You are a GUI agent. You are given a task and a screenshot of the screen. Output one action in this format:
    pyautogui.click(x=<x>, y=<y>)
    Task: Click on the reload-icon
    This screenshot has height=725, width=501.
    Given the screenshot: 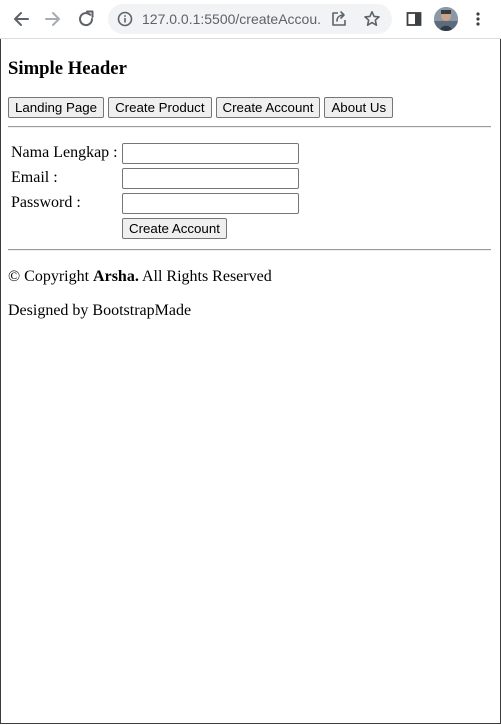 What is the action you would take?
    pyautogui.click(x=86, y=18)
    